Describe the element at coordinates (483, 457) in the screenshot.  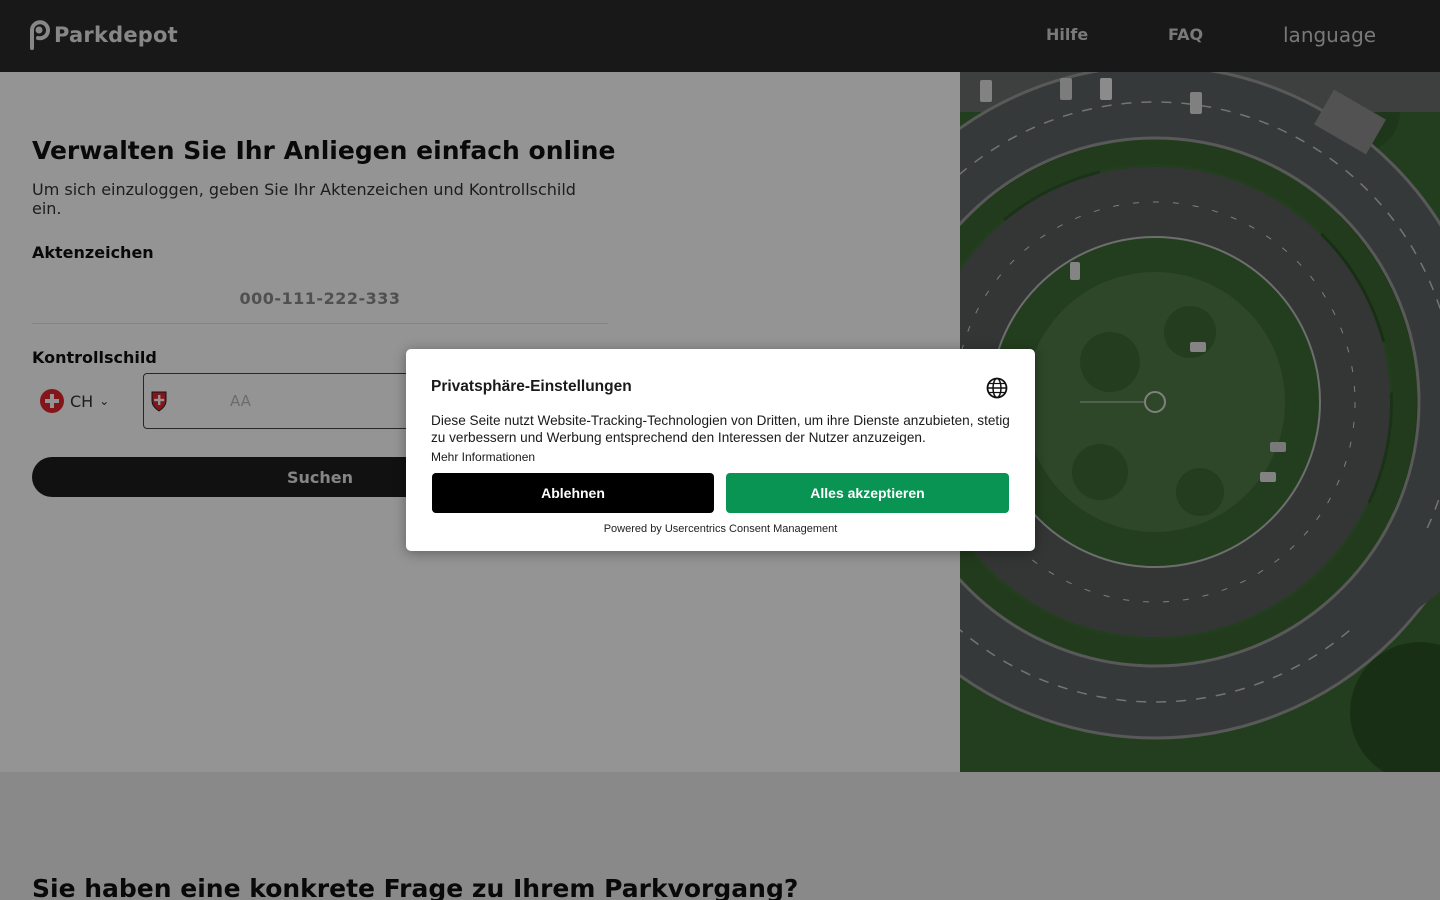
I see `more-information-link: Mehr Informationen` at that location.